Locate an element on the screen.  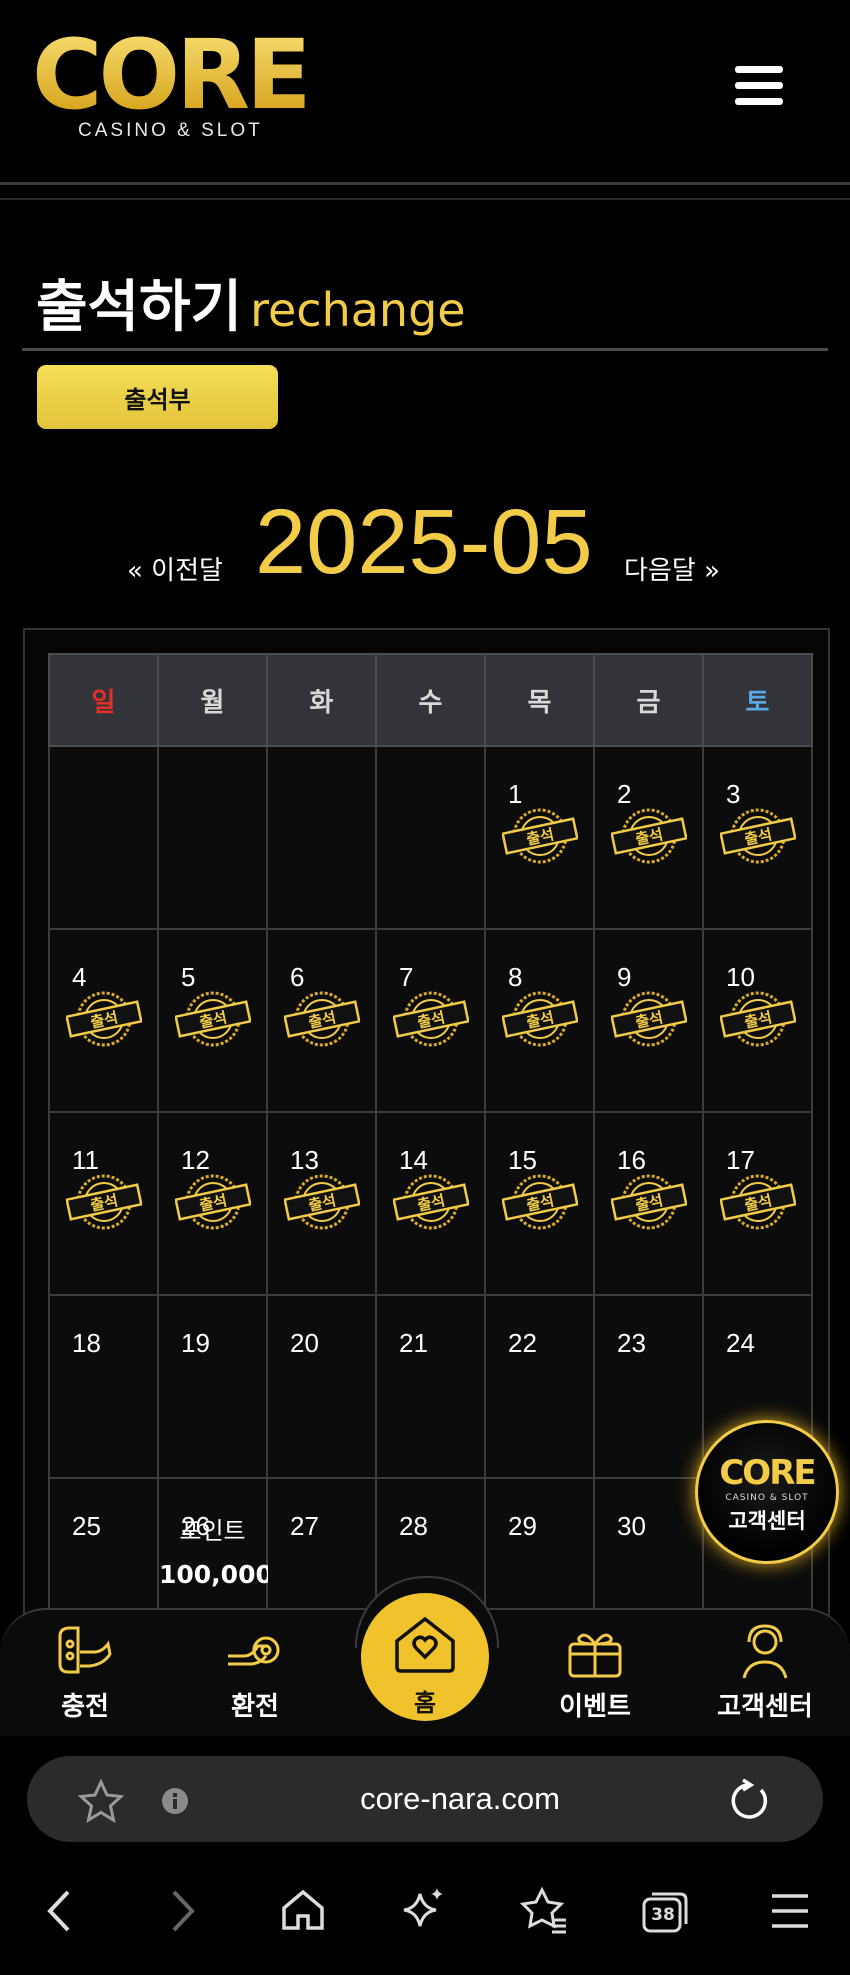
calendar-day-cell: 12 출석 is located at coordinates (212, 1203).